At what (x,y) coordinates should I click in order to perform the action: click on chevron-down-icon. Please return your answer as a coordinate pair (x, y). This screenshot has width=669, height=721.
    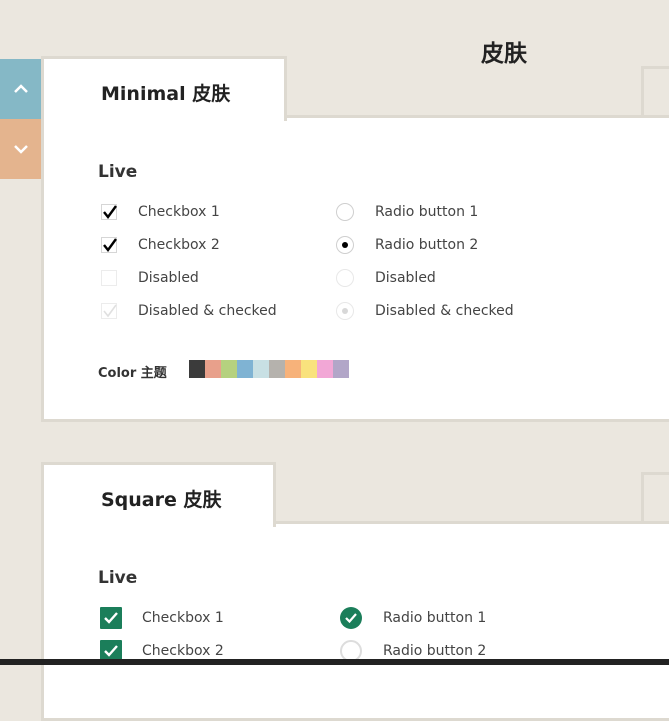
    Looking at the image, I should click on (20, 149).